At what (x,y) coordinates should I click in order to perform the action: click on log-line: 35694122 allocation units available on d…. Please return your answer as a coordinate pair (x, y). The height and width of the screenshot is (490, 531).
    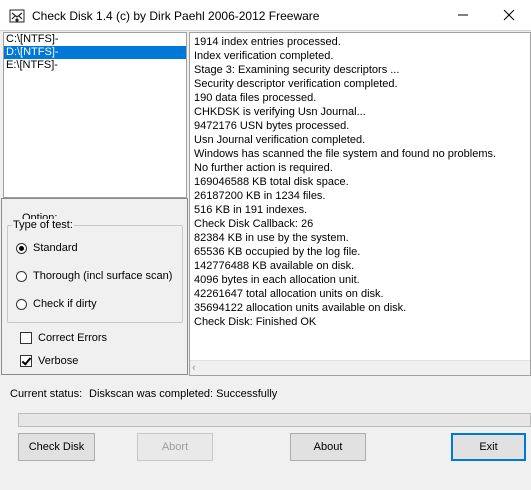
    Looking at the image, I should click on (300, 308).